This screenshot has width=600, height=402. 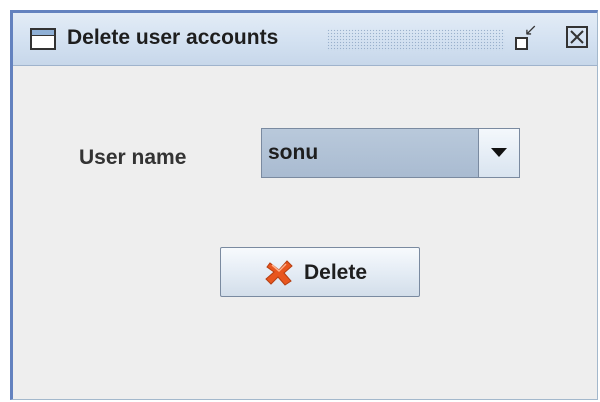 What do you see at coordinates (531, 30) in the screenshot?
I see `restore-arrow-icon: ↙` at bounding box center [531, 30].